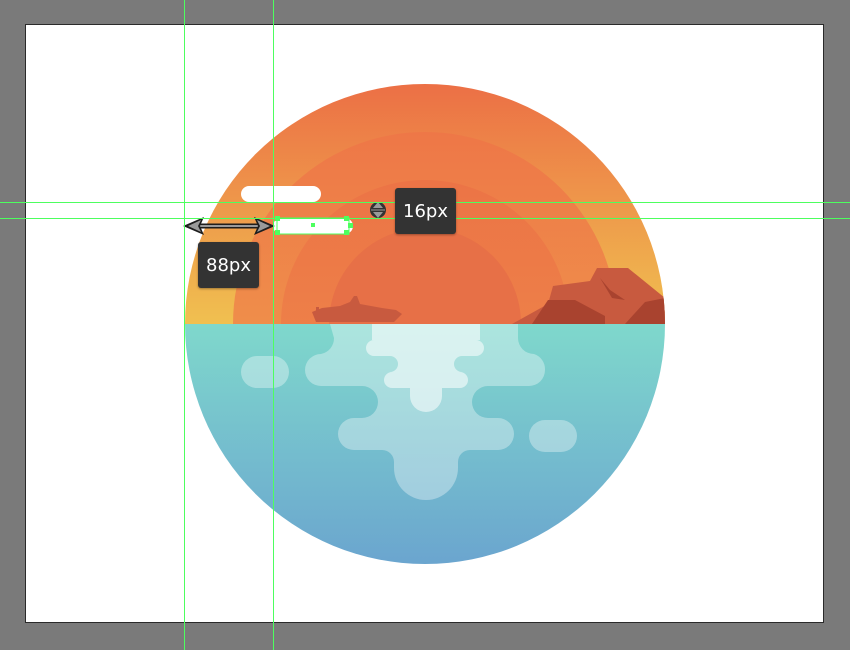  I want to click on horizontal-distance-label: 88px, so click(228, 265).